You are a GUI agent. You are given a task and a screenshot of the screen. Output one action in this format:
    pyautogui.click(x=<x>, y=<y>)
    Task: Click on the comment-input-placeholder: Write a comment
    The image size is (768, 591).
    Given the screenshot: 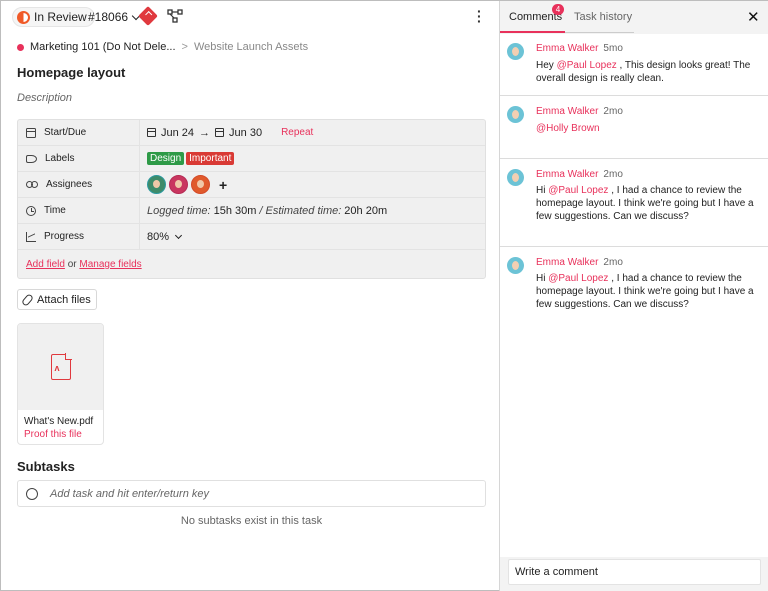 What is the action you would take?
    pyautogui.click(x=556, y=572)
    